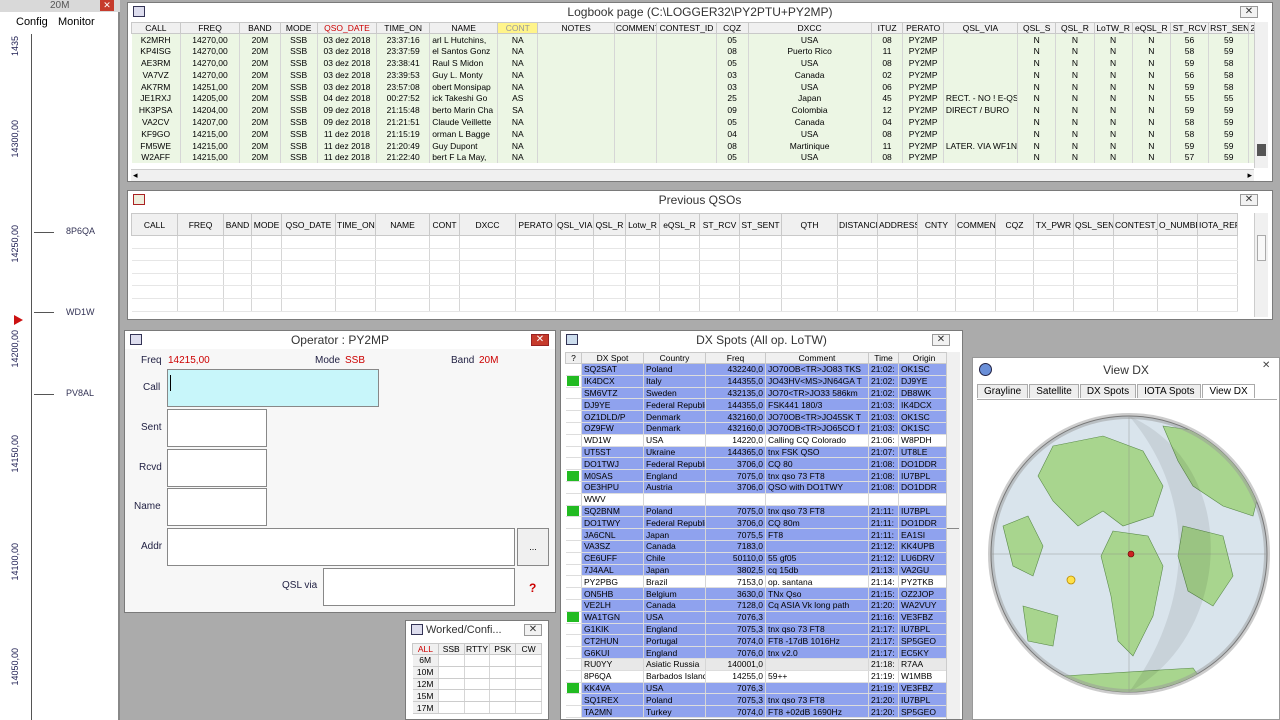 The image size is (1280, 720). Describe the element at coordinates (674, 700) in the screenshot. I see `dx-spot-cell: Poland` at that location.